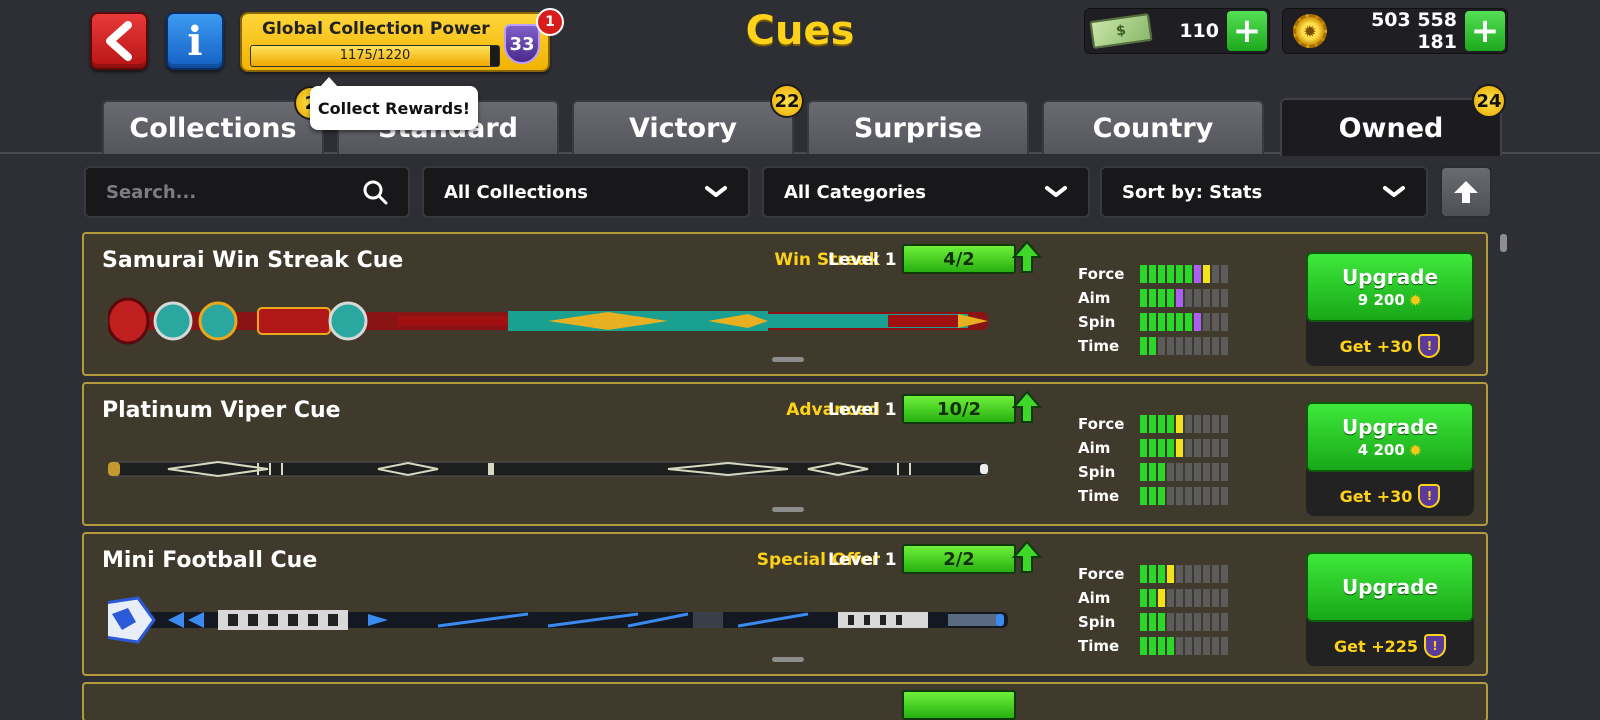 Image resolution: width=1600 pixels, height=720 pixels. Describe the element at coordinates (1390, 437) in the screenshot. I see `upgrade-button: Upgrade 4 200 ✹` at that location.